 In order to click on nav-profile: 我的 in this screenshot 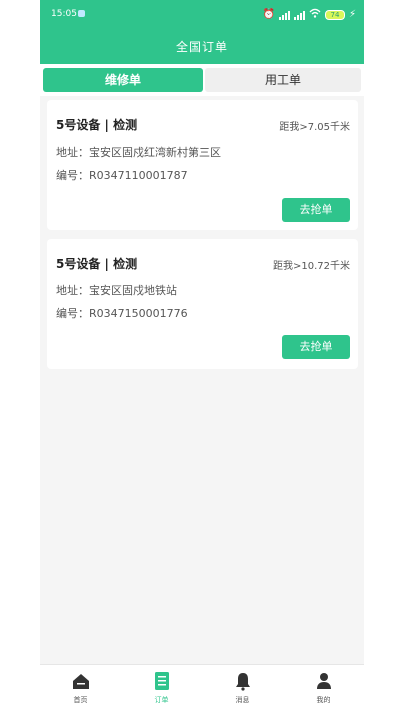, I will do `click(323, 688)`.